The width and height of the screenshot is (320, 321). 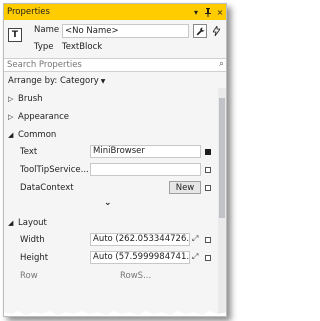 What do you see at coordinates (208, 12) in the screenshot?
I see `pin-icon` at bounding box center [208, 12].